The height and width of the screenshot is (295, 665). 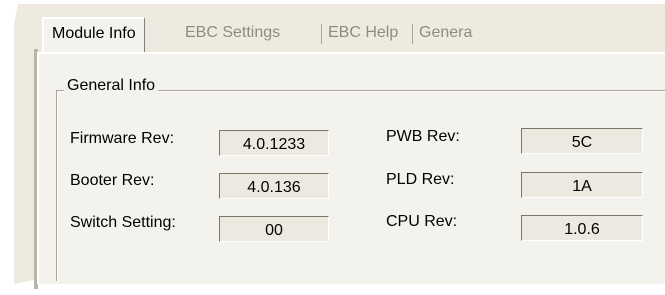 I want to click on tab-general: Genera, so click(x=445, y=33).